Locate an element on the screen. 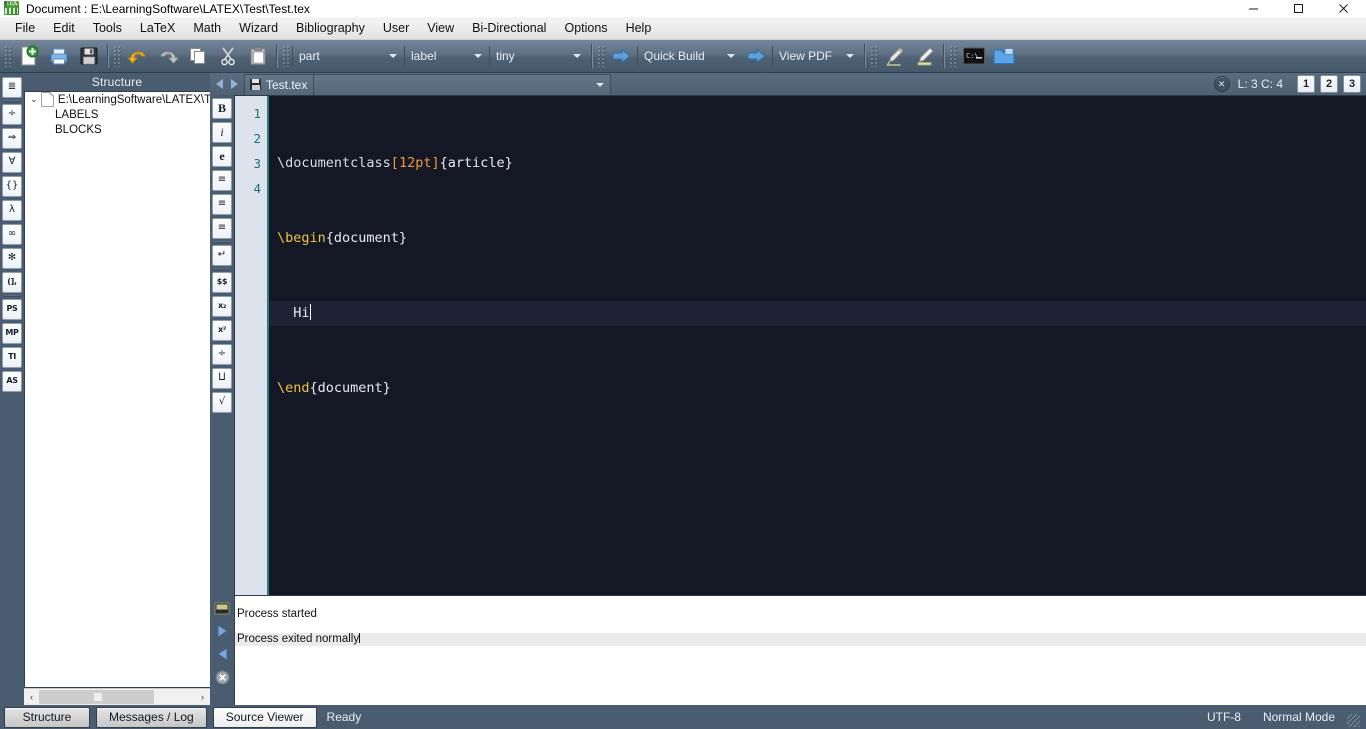 This screenshot has width=1366, height=729. bold-icon: B is located at coordinates (222, 108).